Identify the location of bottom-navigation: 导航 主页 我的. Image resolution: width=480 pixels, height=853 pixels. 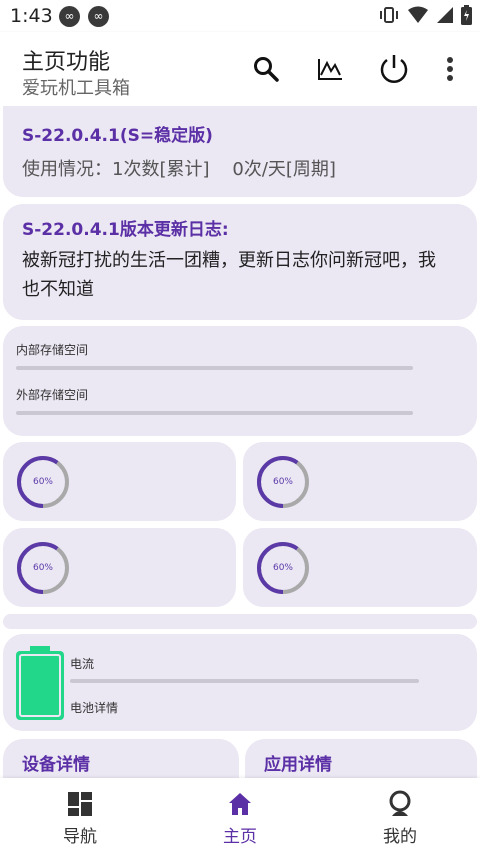
(240, 815).